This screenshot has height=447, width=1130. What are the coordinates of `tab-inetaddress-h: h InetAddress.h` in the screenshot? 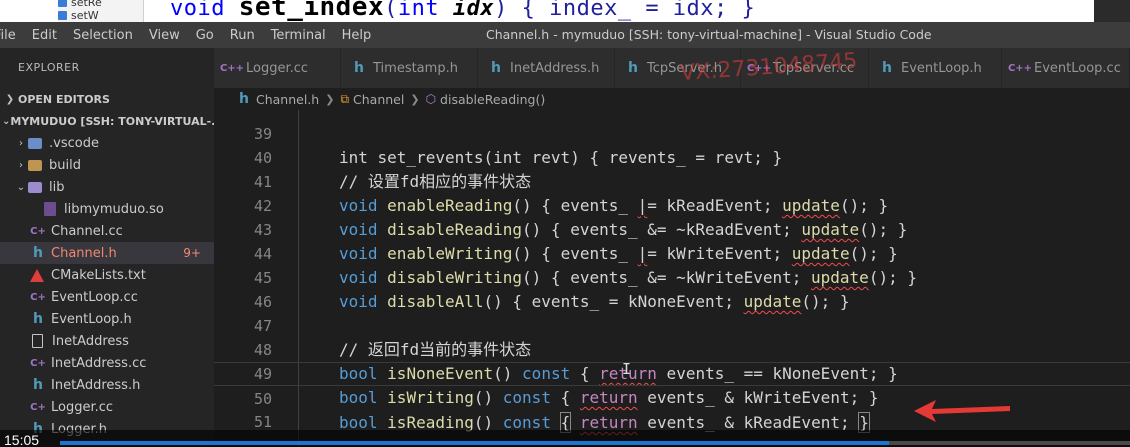 It's located at (546, 68).